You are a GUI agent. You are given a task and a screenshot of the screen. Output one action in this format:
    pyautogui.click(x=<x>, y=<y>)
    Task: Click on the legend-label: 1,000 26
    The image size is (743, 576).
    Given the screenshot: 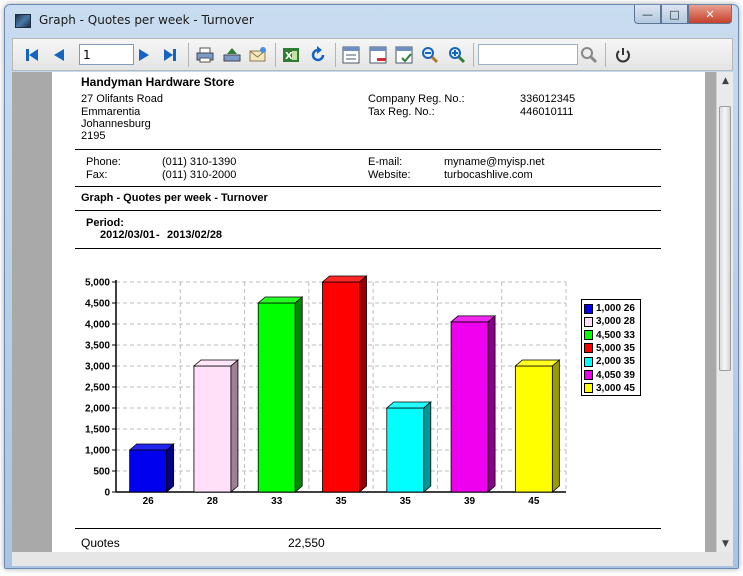 What is the action you would take?
    pyautogui.click(x=615, y=308)
    